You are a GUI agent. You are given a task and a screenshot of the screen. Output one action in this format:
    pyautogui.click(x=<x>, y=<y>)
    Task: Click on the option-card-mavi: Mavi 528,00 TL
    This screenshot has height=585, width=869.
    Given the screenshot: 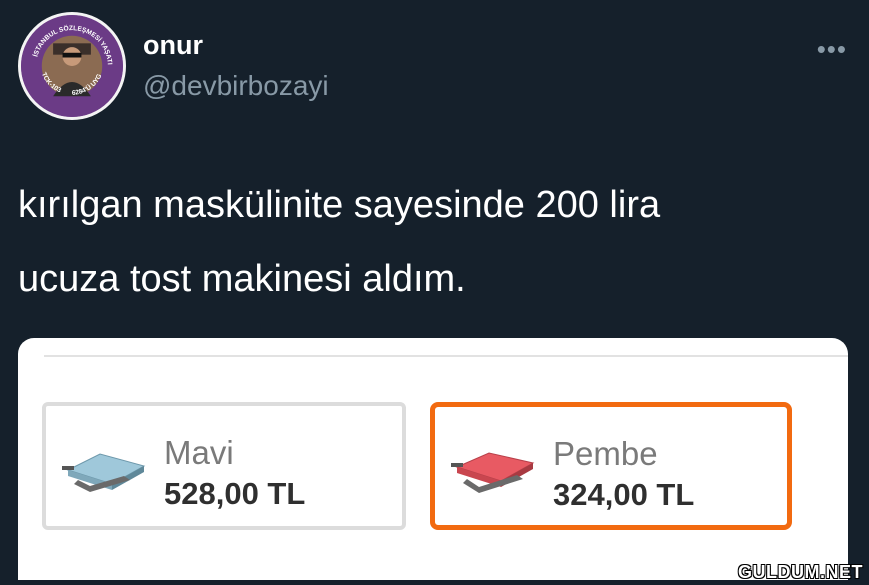 What is the action you would take?
    pyautogui.click(x=224, y=466)
    